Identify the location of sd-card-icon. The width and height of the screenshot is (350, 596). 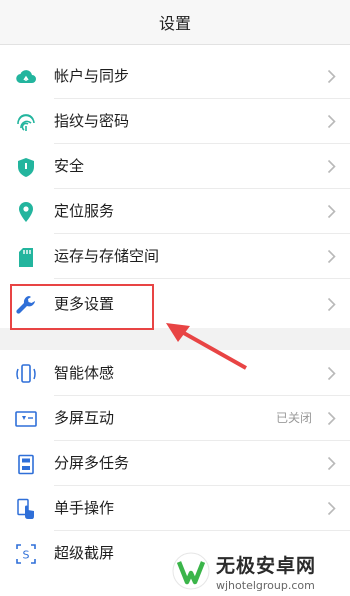
(26, 257).